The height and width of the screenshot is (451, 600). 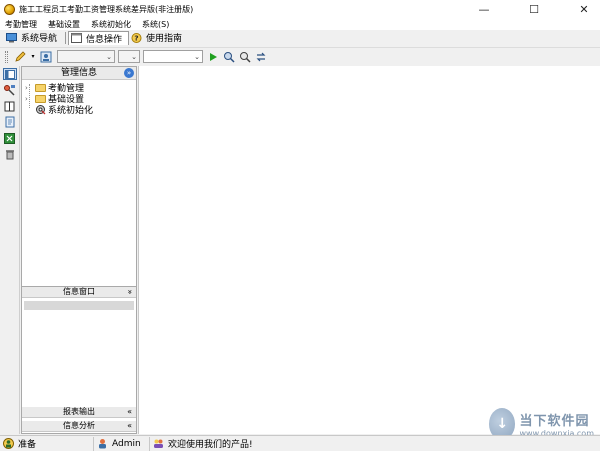 I want to click on menu-system: 系统(S), so click(x=156, y=24).